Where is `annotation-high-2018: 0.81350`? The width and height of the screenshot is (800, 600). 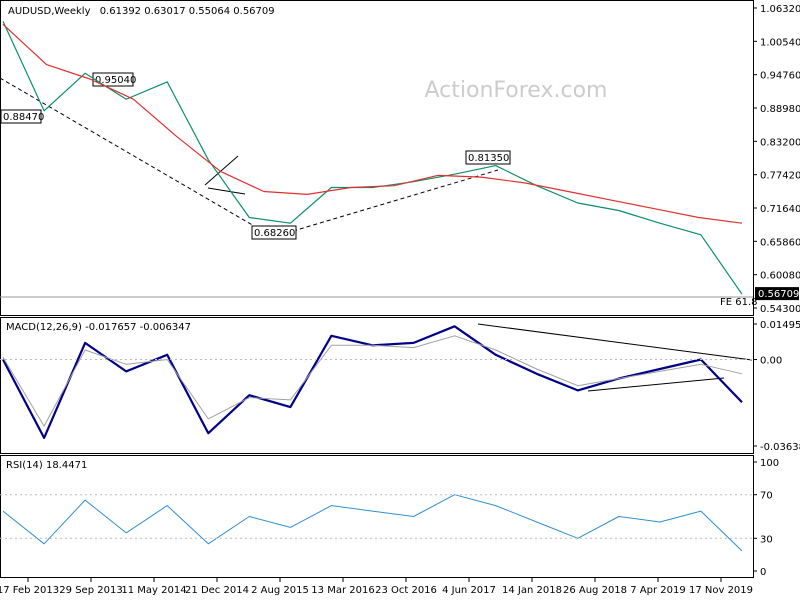
annotation-high-2018: 0.81350 is located at coordinates (488, 157).